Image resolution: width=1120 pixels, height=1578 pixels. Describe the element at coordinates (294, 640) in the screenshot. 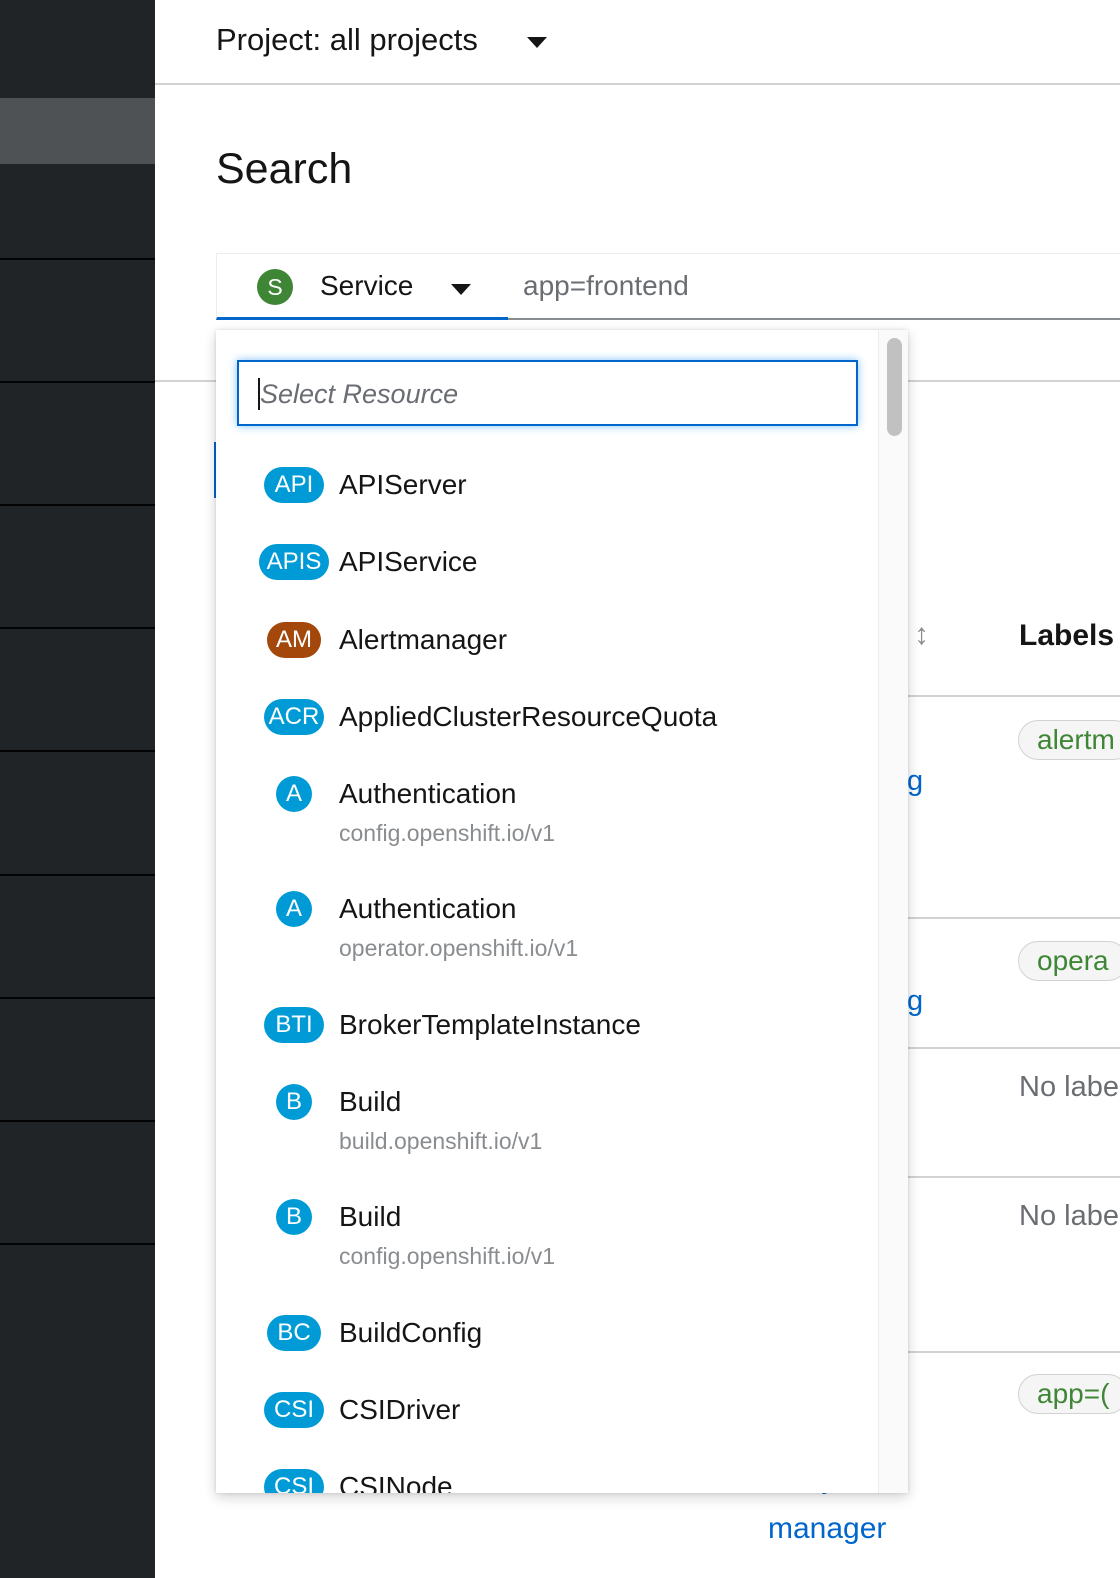

I see `resource-kind-badge: AM` at that location.